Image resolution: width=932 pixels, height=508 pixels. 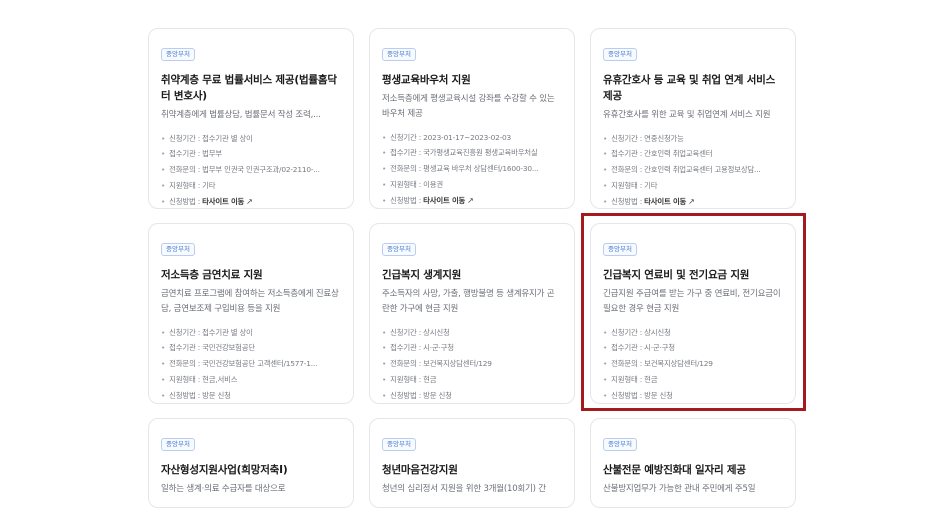 I want to click on card-title: 저소득층 금연치료 지원, so click(x=251, y=275).